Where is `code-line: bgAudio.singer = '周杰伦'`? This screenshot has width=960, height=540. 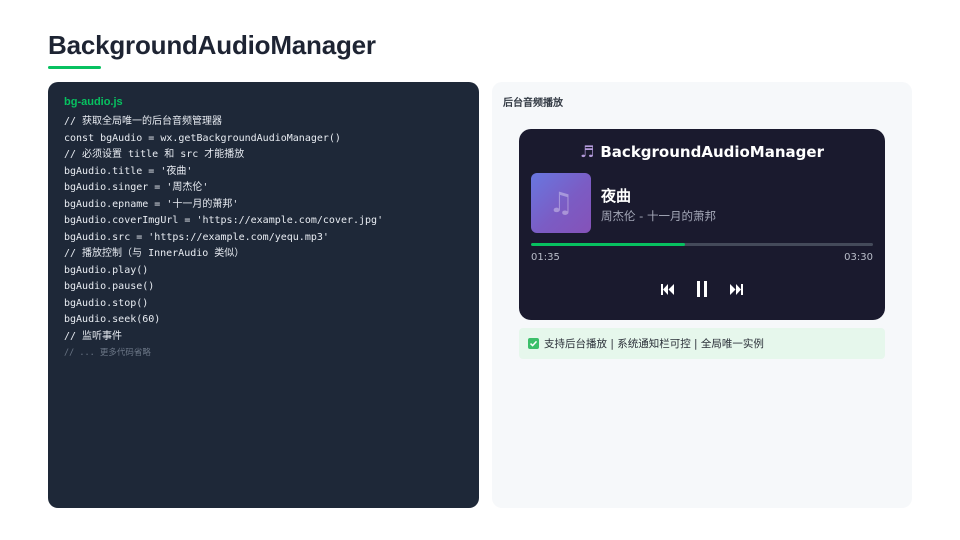 code-line: bgAudio.singer = '周杰伦' is located at coordinates (136, 187).